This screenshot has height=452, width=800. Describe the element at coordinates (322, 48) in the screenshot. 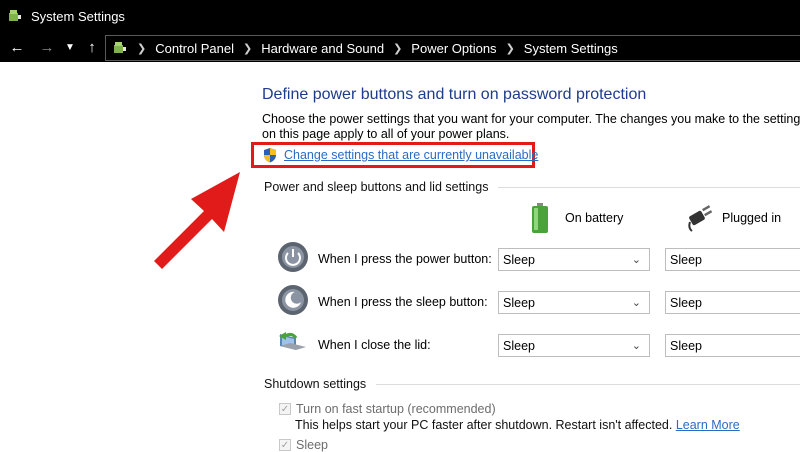

I see `breadcrumb-hardware-and-sound: Hardware and Sound` at that location.